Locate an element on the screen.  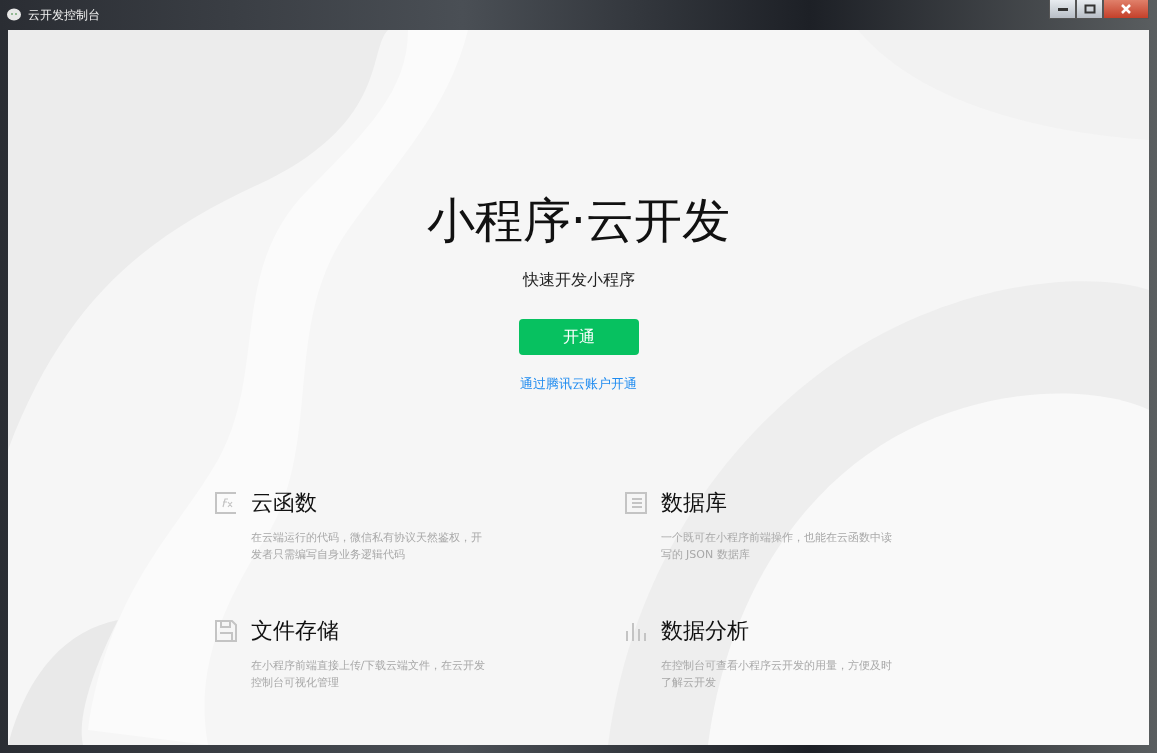
minimize-button is located at coordinates (1062, 9).